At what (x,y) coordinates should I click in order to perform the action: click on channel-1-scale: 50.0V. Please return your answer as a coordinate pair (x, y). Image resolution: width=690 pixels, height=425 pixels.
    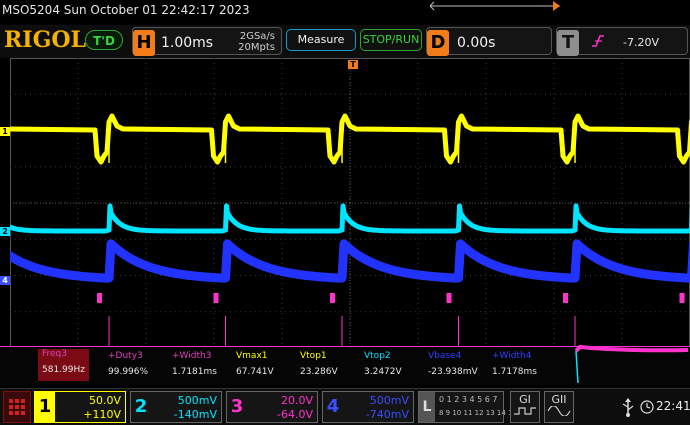
    Looking at the image, I should click on (104, 400).